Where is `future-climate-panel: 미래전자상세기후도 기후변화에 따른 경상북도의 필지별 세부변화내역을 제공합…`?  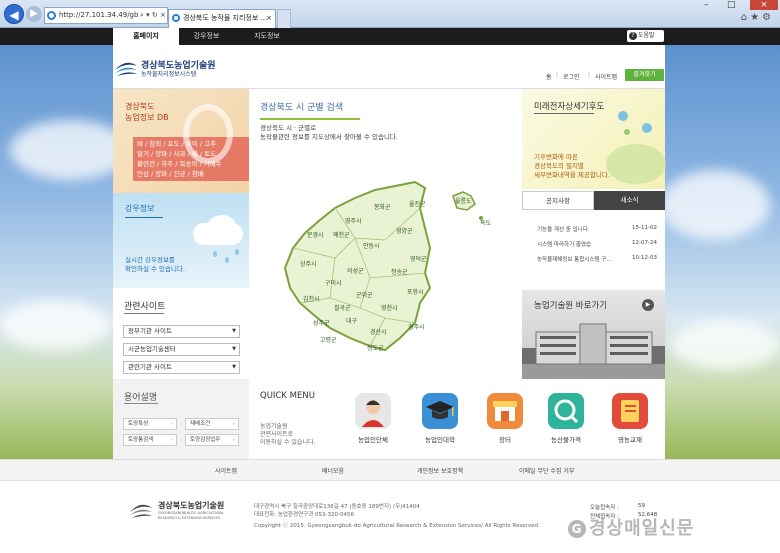 future-climate-panel: 미래전자상세기후도 기후변화에 따른 경상북도의 필지별 세부변화내역을 제공합… is located at coordinates (594, 139).